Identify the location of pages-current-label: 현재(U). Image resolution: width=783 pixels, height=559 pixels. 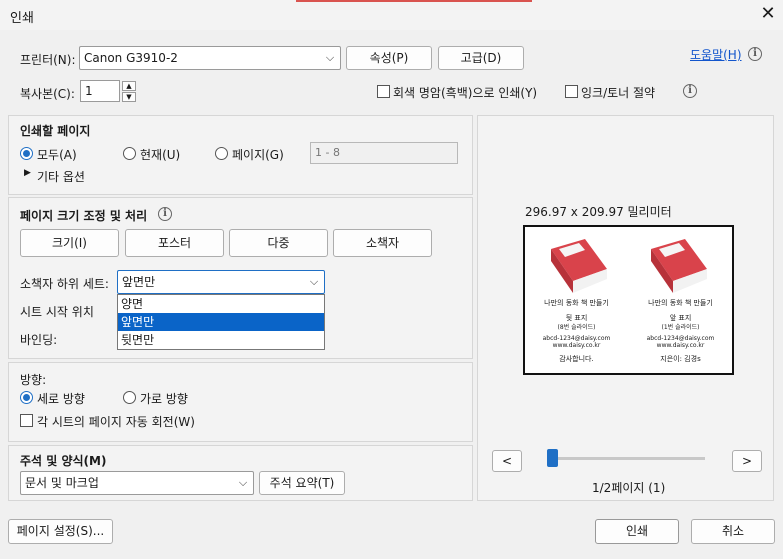
(160, 155).